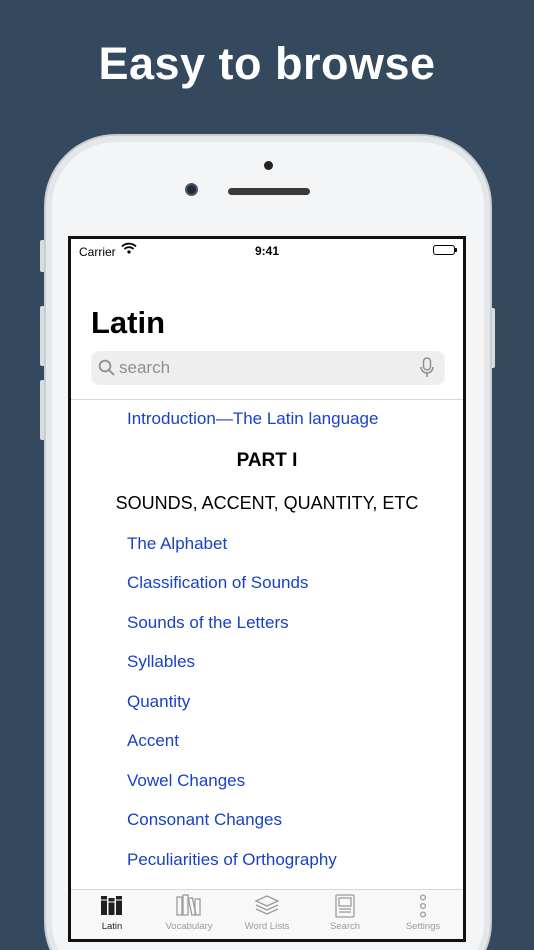  What do you see at coordinates (112, 926) in the screenshot?
I see `tab-label: Latin` at bounding box center [112, 926].